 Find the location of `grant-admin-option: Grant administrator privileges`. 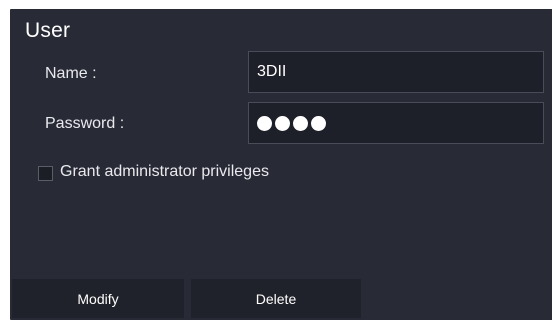

grant-admin-option: Grant administrator privileges is located at coordinates (153, 171).